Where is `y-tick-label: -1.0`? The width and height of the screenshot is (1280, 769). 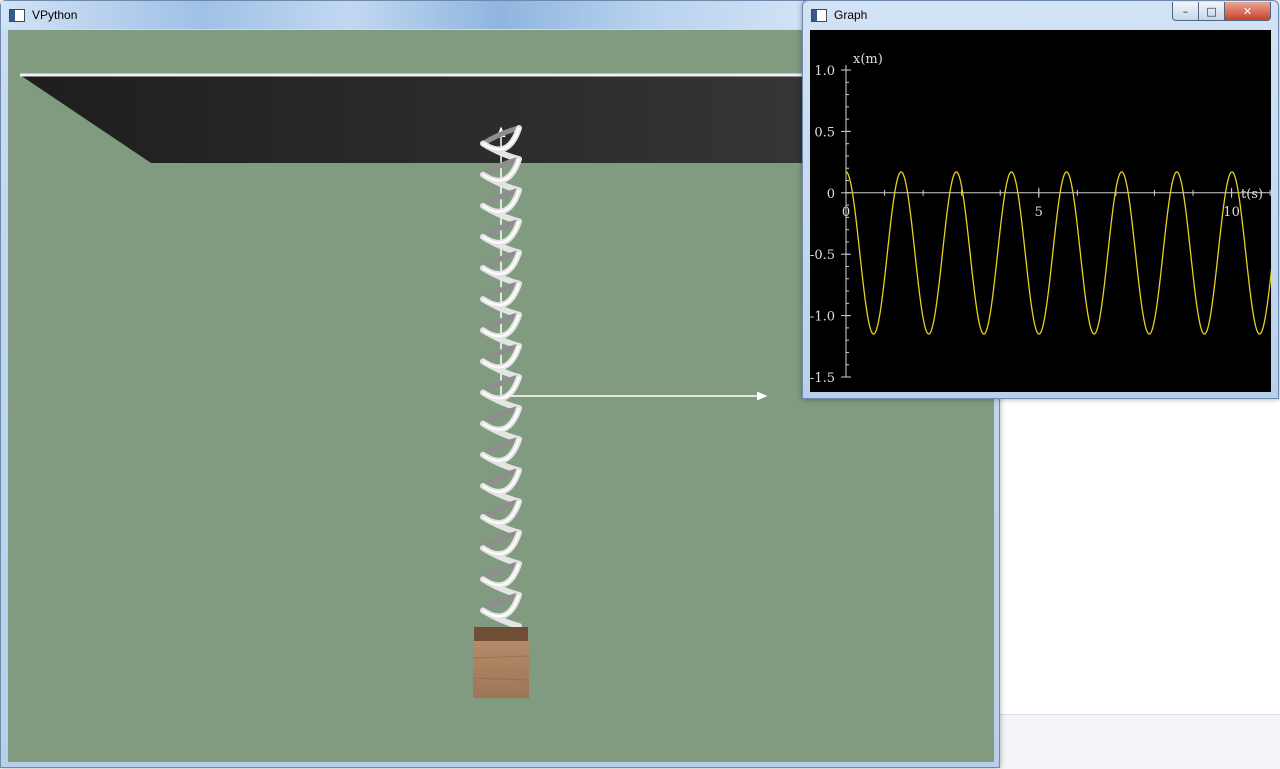 y-tick-label: -1.0 is located at coordinates (822, 317).